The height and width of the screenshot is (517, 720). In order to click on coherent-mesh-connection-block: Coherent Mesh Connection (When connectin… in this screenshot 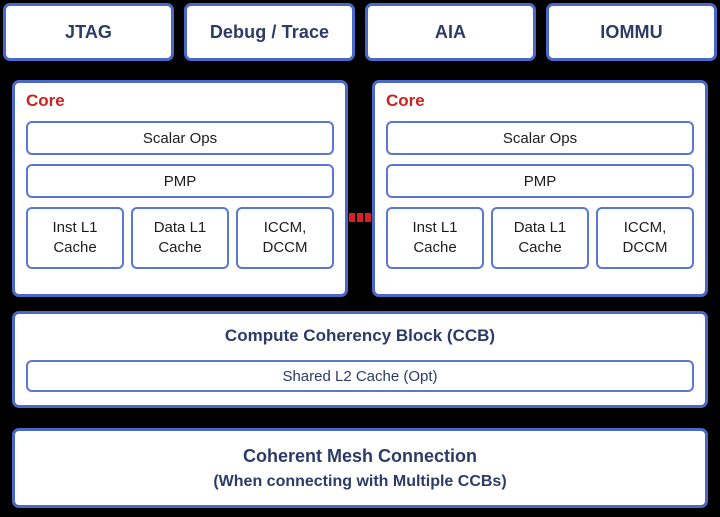, I will do `click(360, 468)`.